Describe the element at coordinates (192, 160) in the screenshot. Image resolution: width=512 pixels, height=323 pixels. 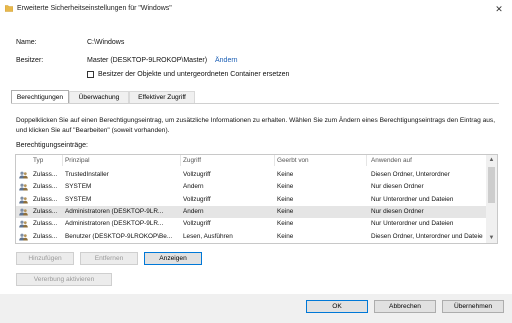
I see `column-header-access: Zugriff` at that location.